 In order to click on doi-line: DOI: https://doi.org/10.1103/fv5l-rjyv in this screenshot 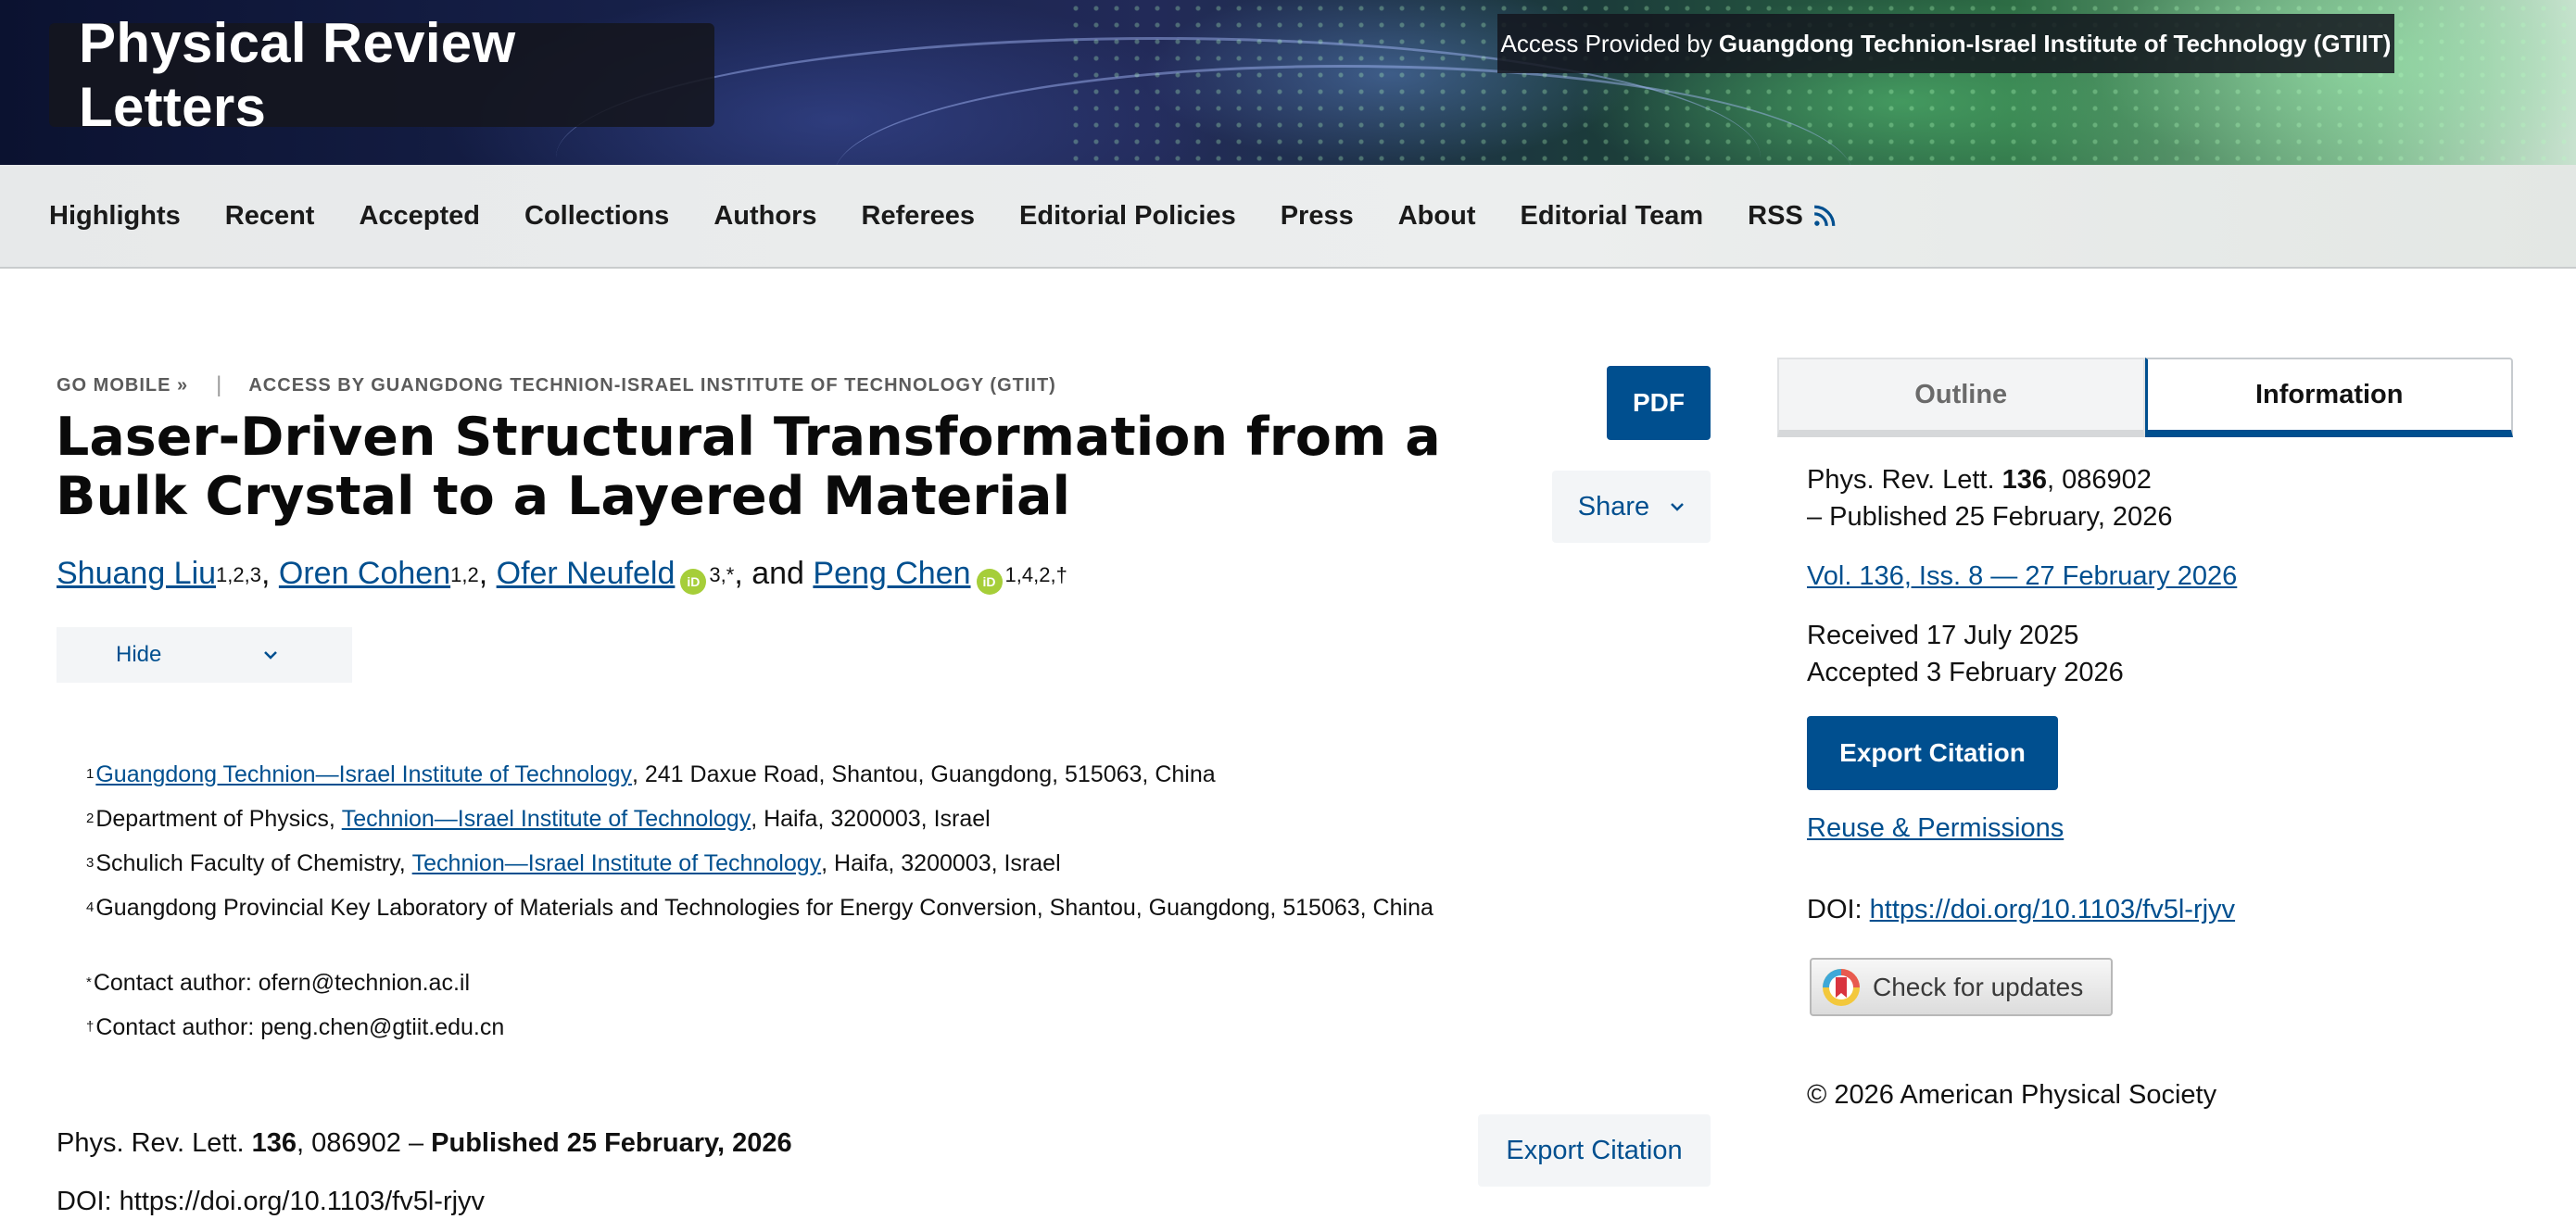, I will do `click(271, 1201)`.